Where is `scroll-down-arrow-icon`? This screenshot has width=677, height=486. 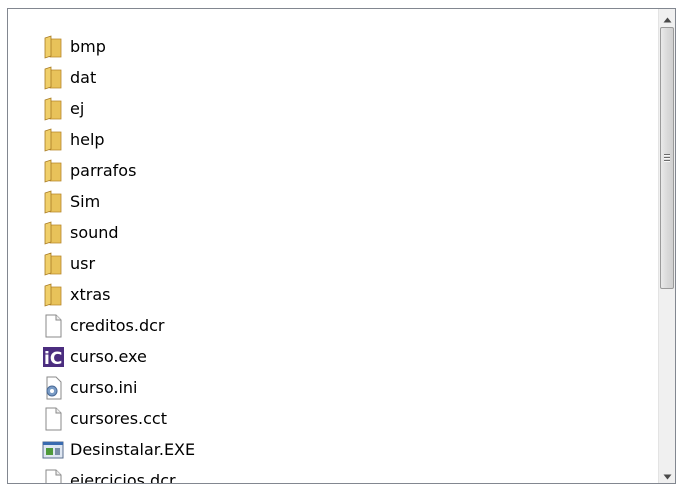 scroll-down-arrow-icon is located at coordinates (667, 474).